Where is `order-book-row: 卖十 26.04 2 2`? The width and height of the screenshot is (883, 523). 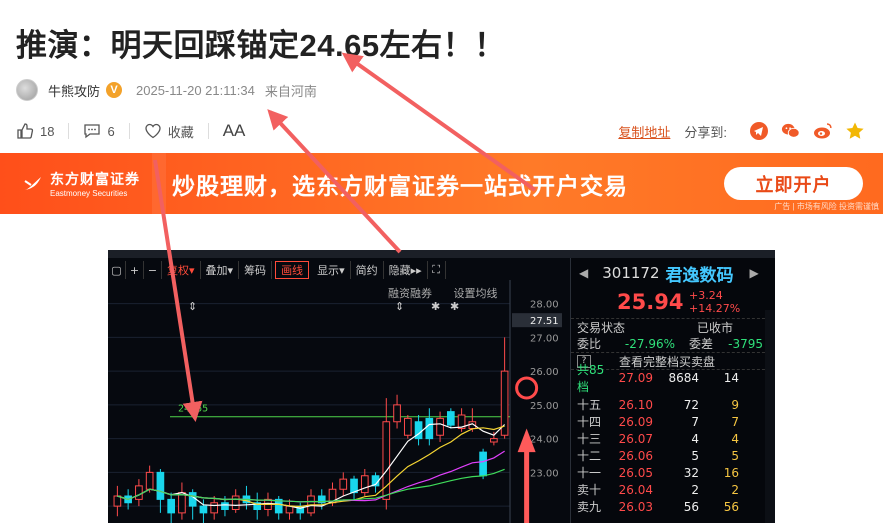 order-book-row: 卖十 26.04 2 2 is located at coordinates (673, 489).